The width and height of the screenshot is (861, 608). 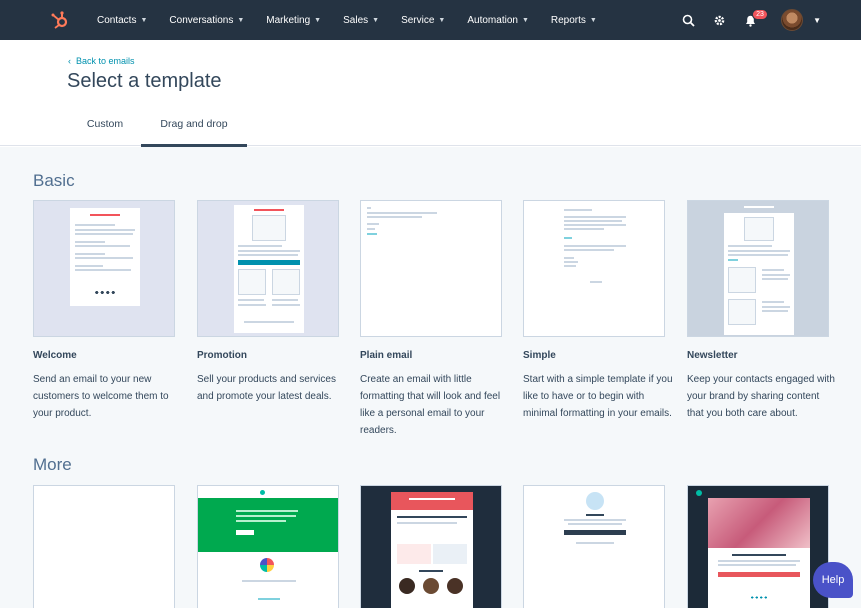 I want to click on back-to-emails-link: ‹ Back to emails, so click(x=101, y=61).